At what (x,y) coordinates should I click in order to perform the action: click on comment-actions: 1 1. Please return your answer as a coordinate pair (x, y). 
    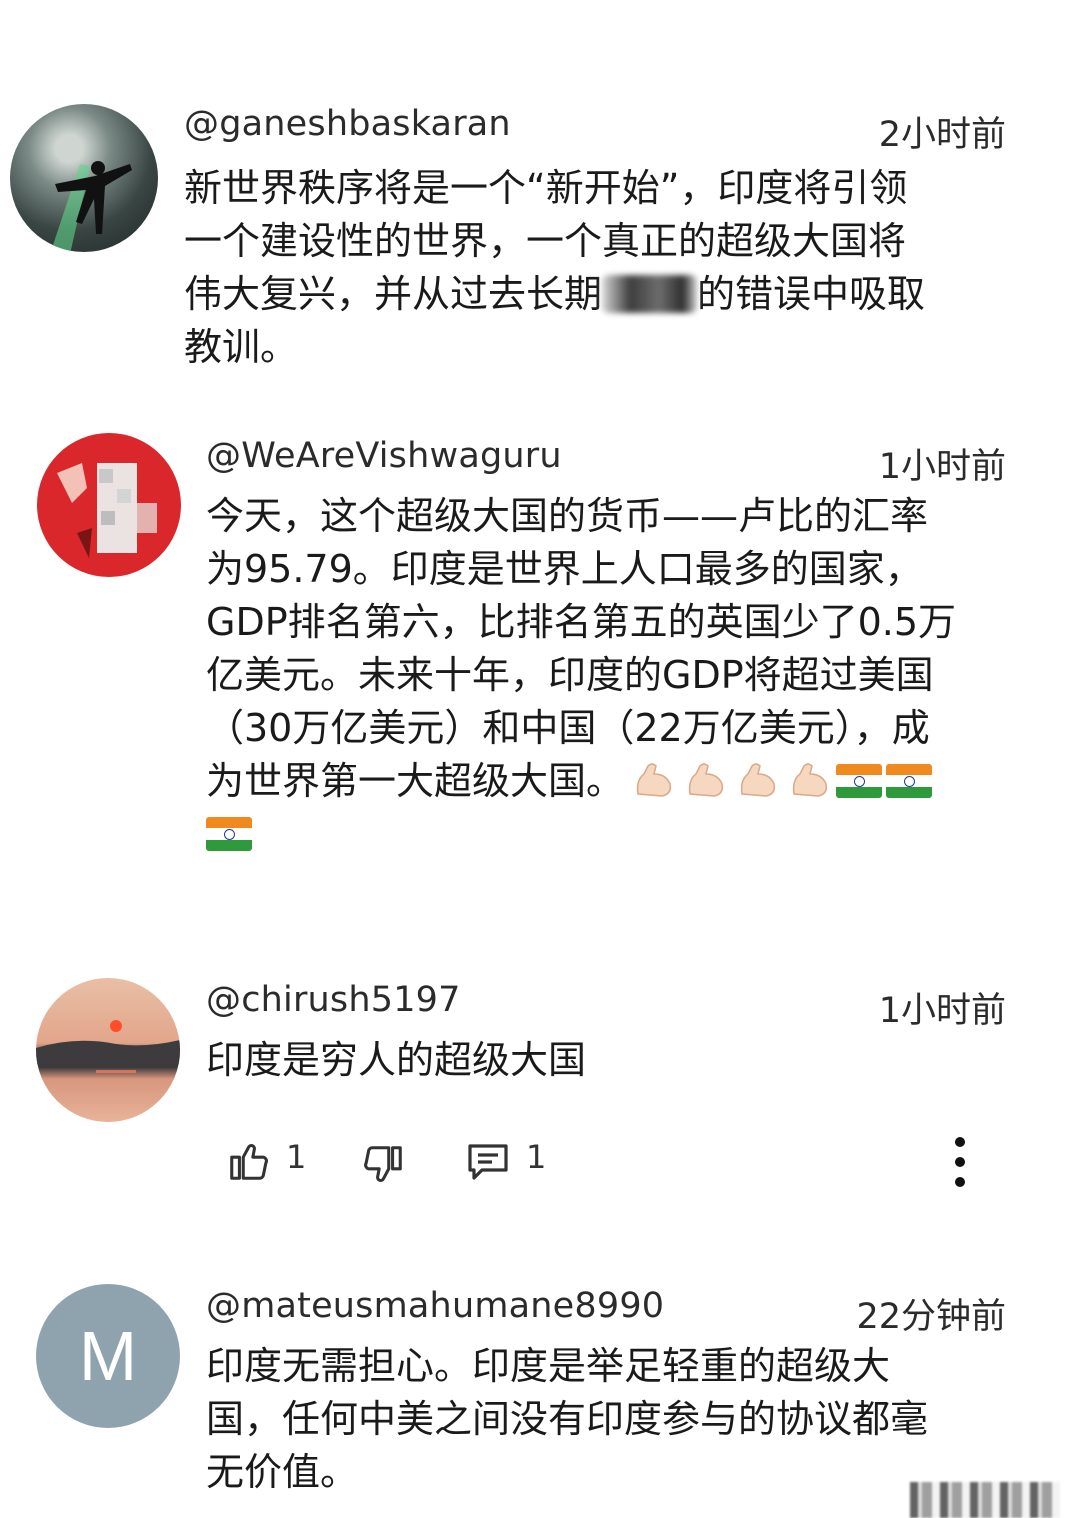
    Looking at the image, I should click on (540, 1162).